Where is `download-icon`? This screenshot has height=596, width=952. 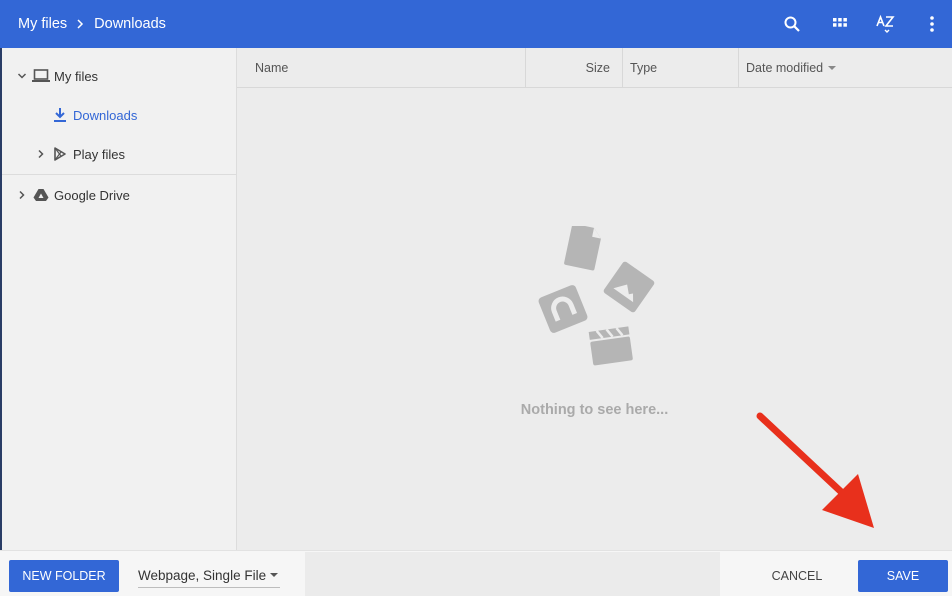 download-icon is located at coordinates (60, 115).